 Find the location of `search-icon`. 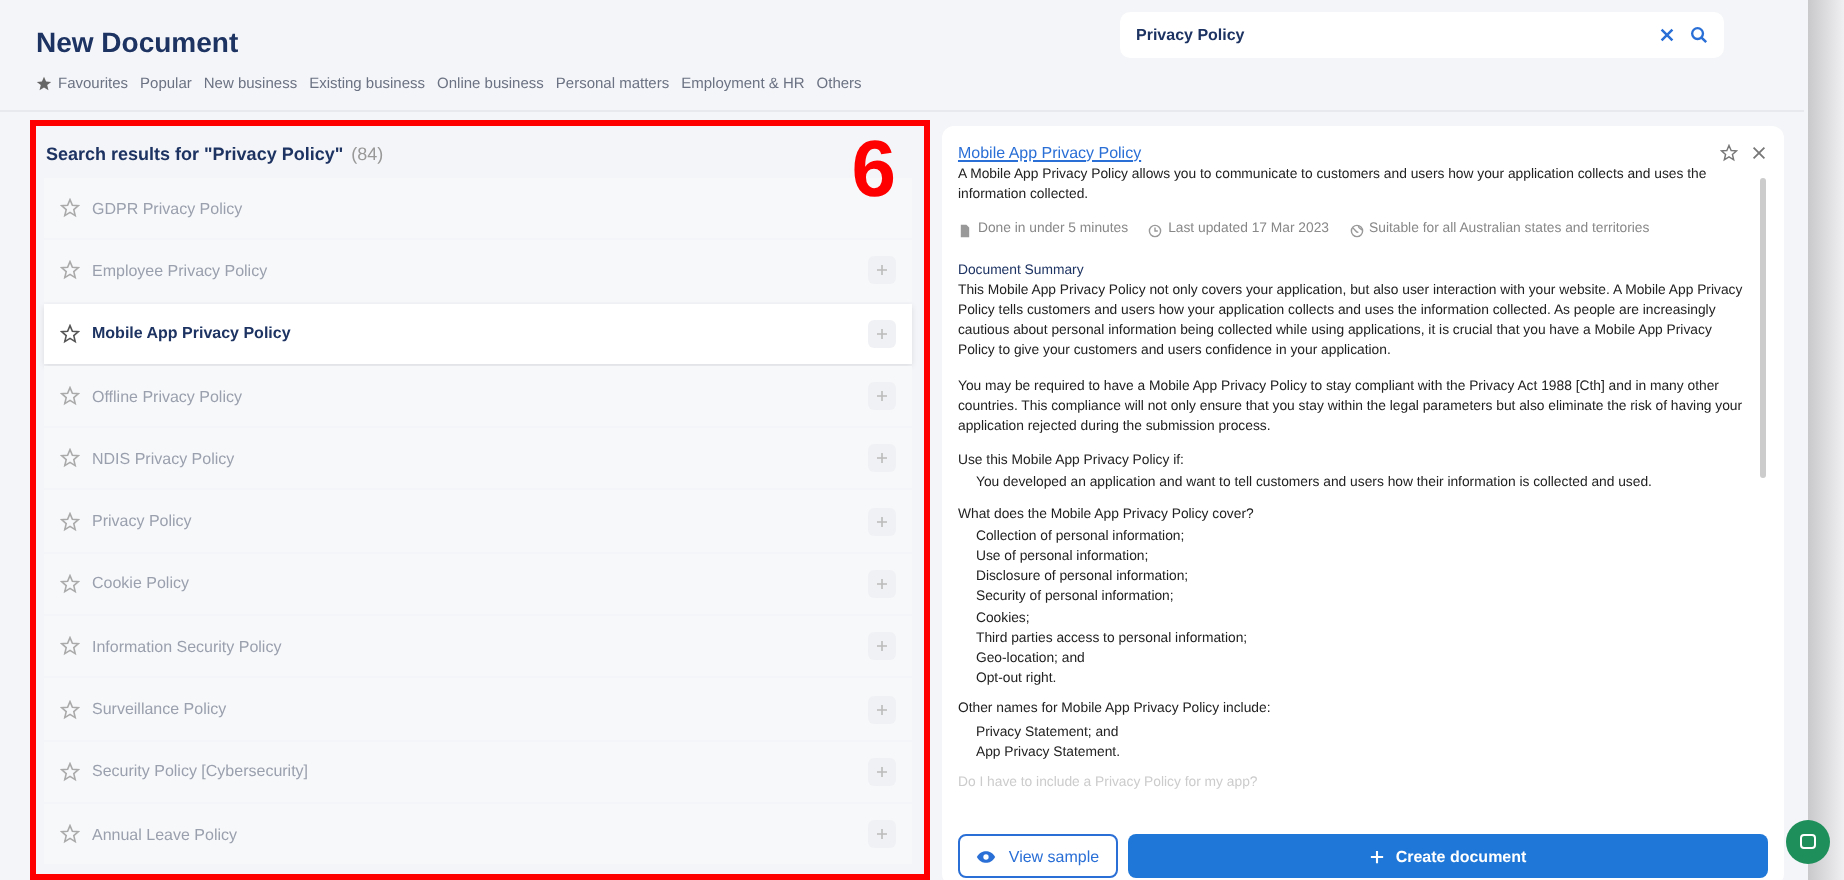

search-icon is located at coordinates (1699, 35).